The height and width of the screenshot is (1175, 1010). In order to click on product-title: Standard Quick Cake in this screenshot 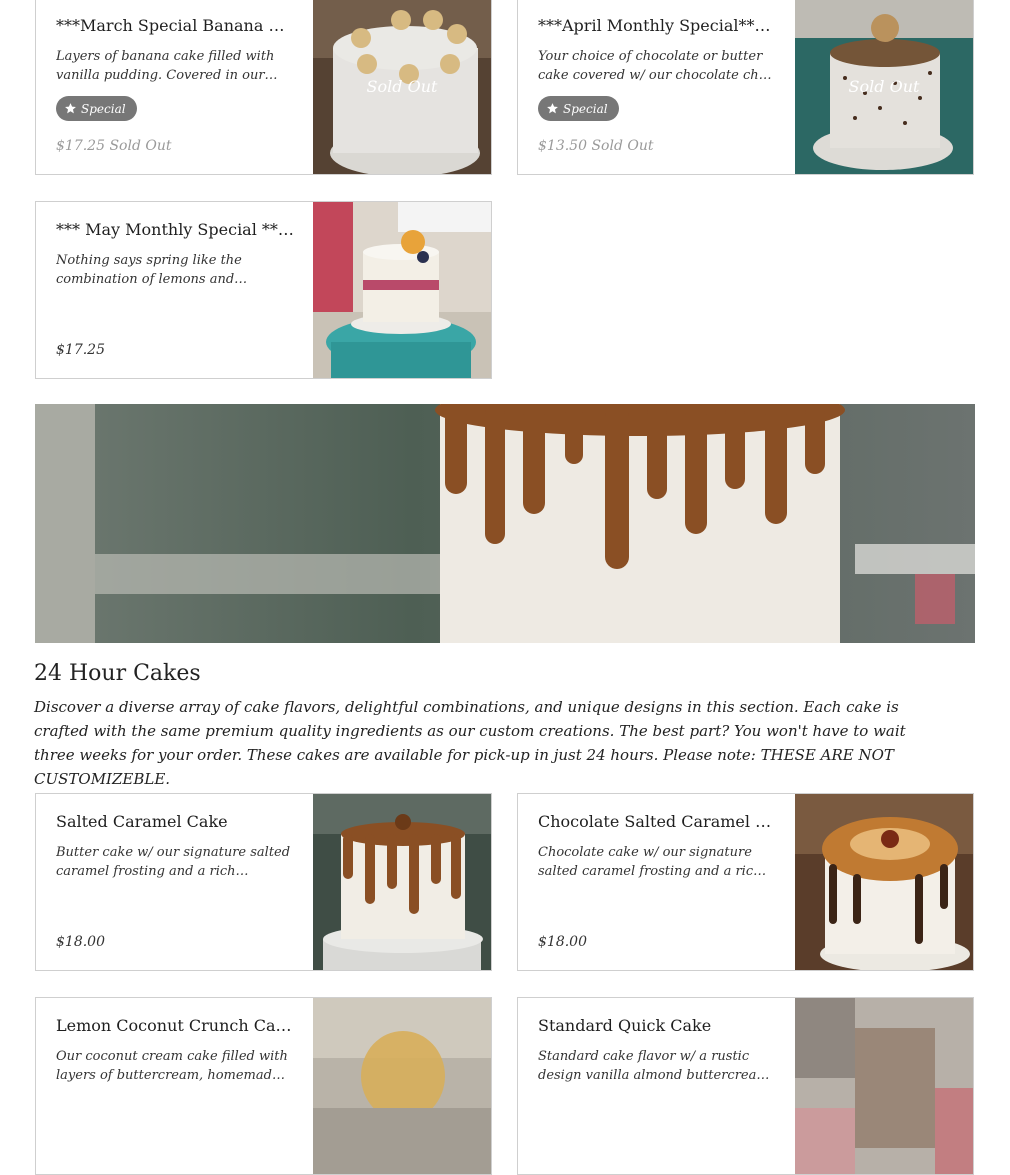, I will do `click(657, 1025)`.